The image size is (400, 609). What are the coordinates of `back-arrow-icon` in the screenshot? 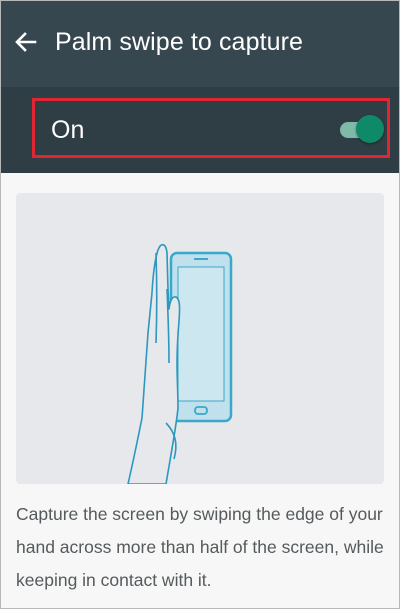 It's located at (26, 42).